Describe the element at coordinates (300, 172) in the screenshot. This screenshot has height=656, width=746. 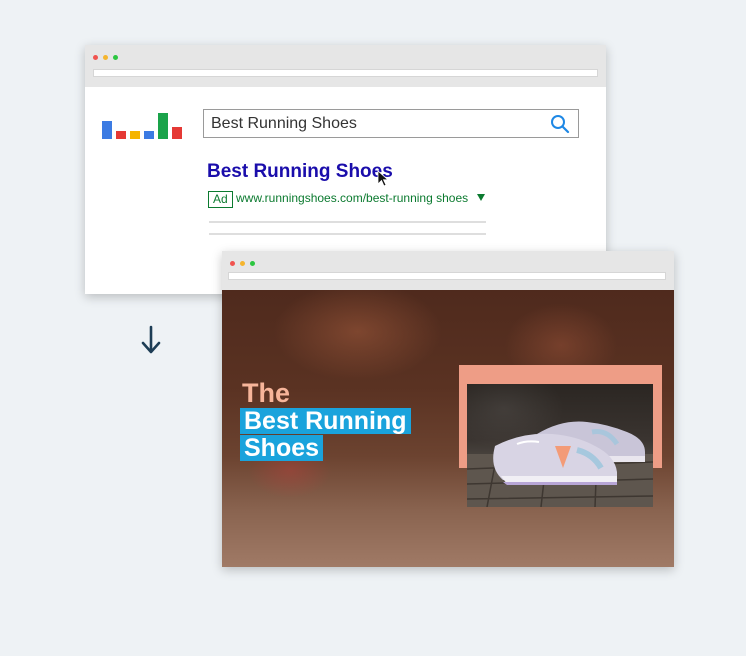
I see `result-title-link: Best Running Shoes` at that location.